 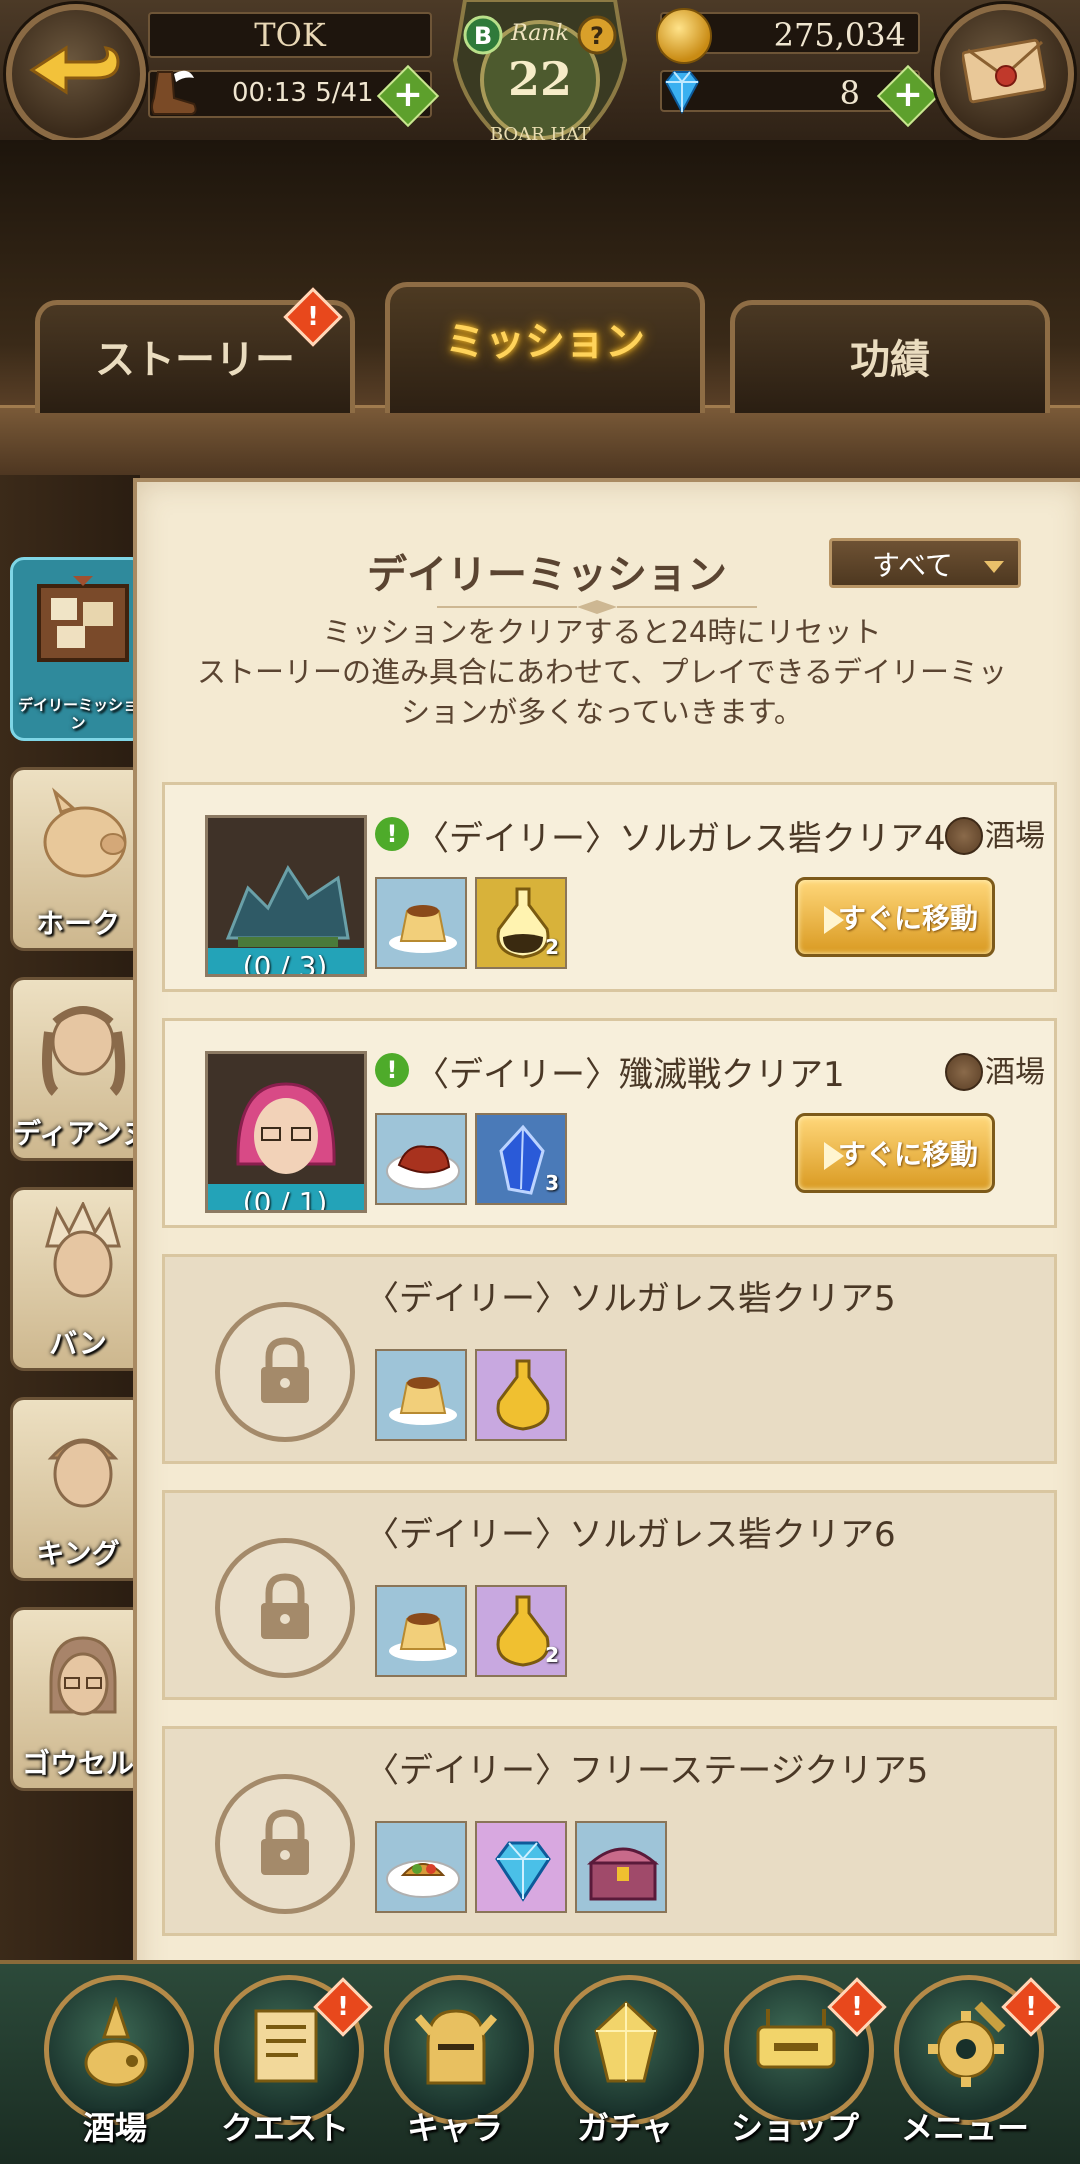 I want to click on elixir-icon, so click(x=523, y=1395).